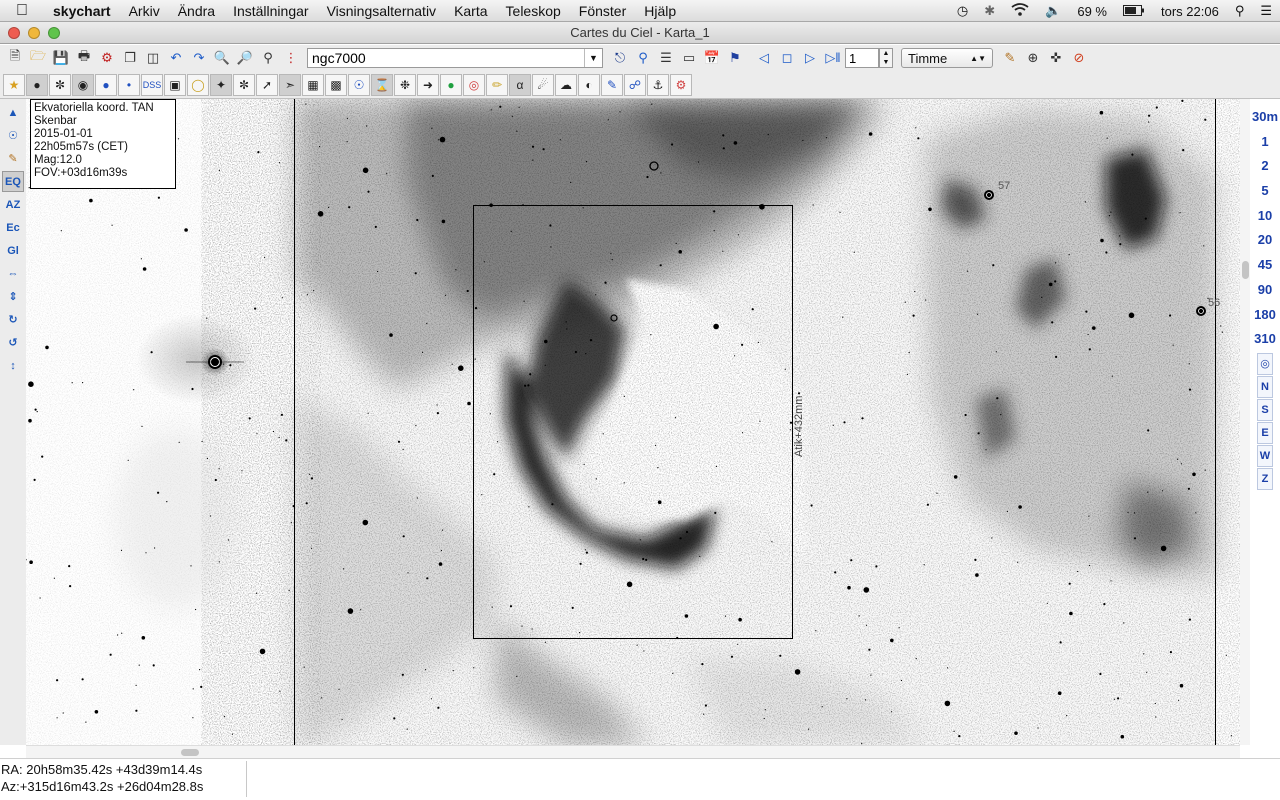 Image resolution: width=1280 pixels, height=800 pixels. I want to click on milky-way-icon: ❉, so click(405, 84).